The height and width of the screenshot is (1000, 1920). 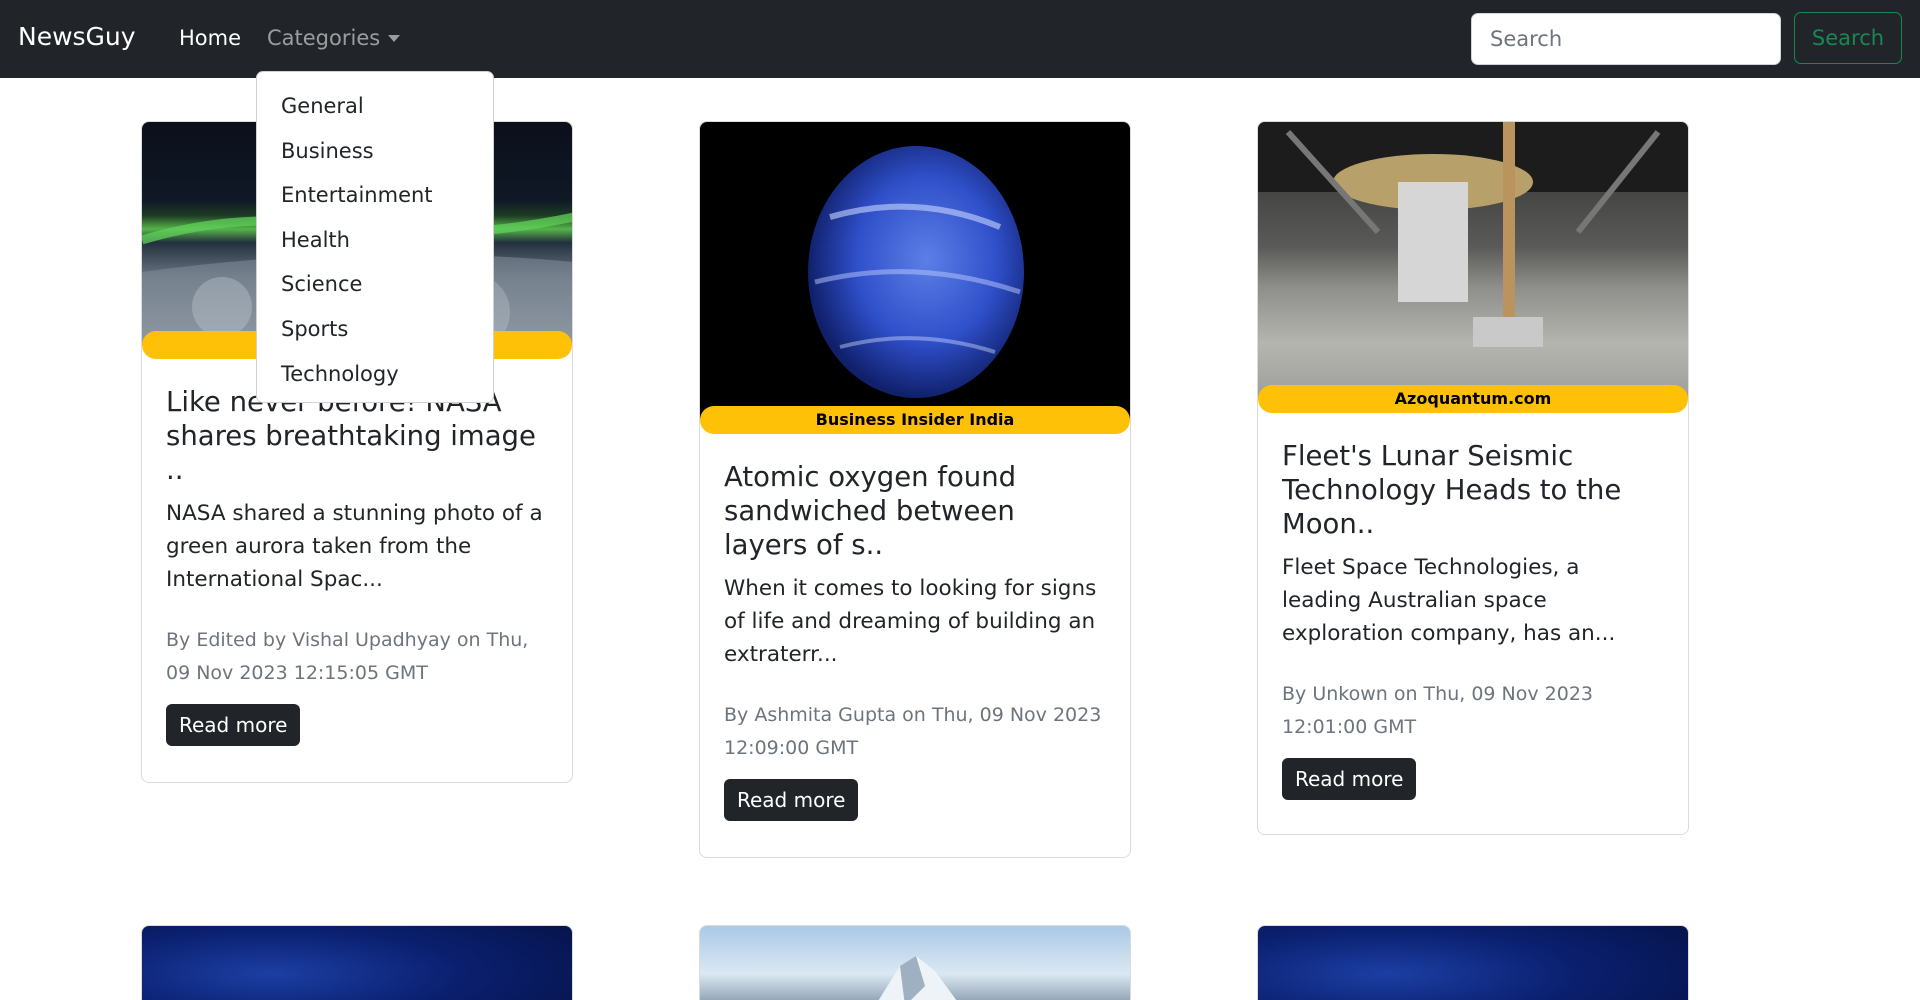 What do you see at coordinates (375, 106) in the screenshot?
I see `menu-item-general: General` at bounding box center [375, 106].